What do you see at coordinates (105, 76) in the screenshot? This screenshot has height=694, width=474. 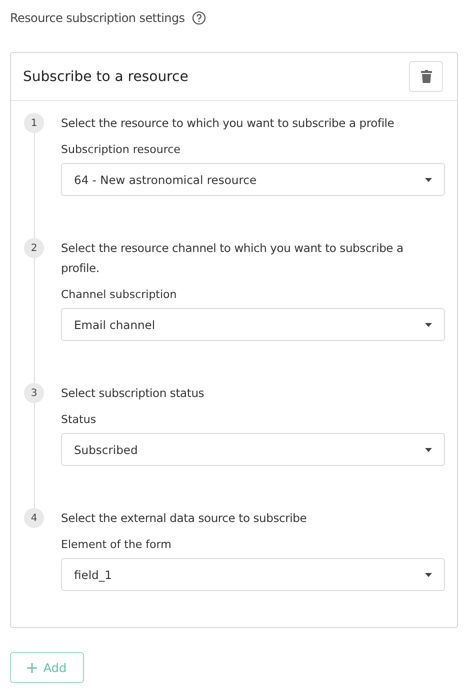 I see `card-title: Subscribe to a resource` at bounding box center [105, 76].